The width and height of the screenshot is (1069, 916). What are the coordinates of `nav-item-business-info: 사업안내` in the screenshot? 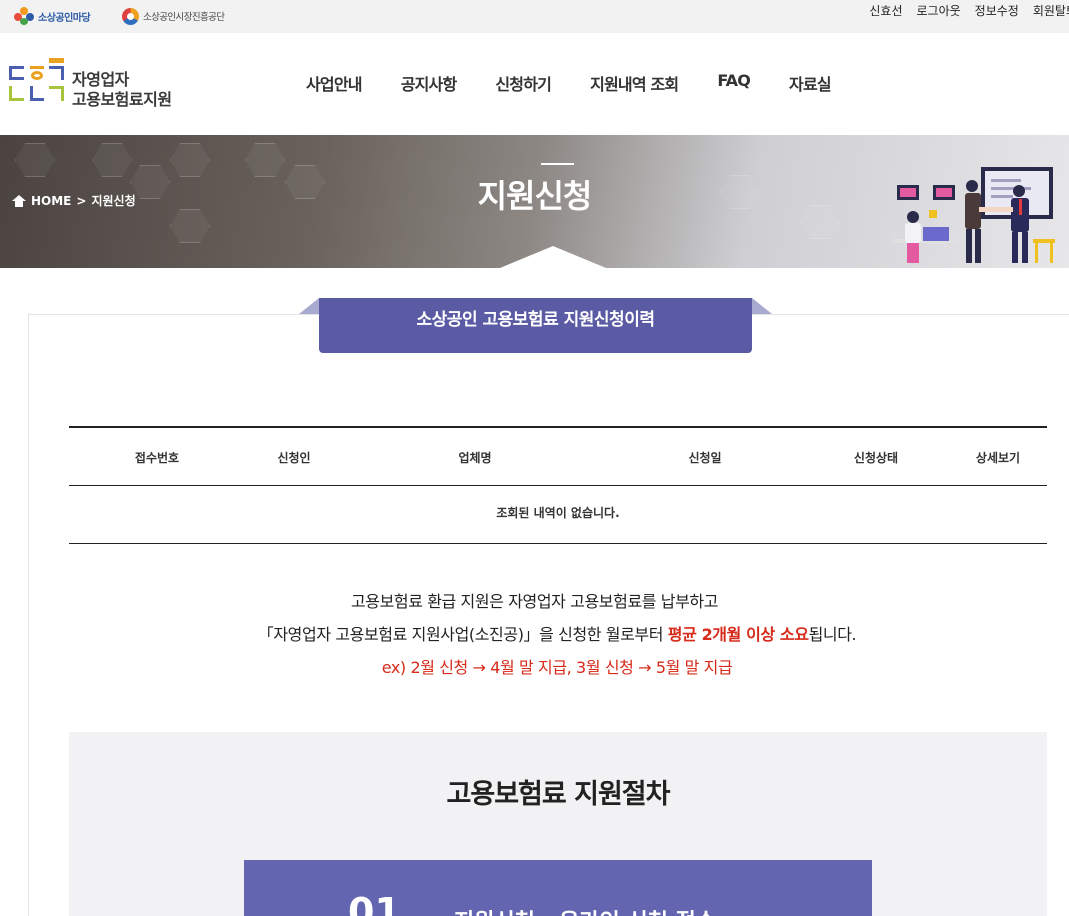 It's located at (334, 83).